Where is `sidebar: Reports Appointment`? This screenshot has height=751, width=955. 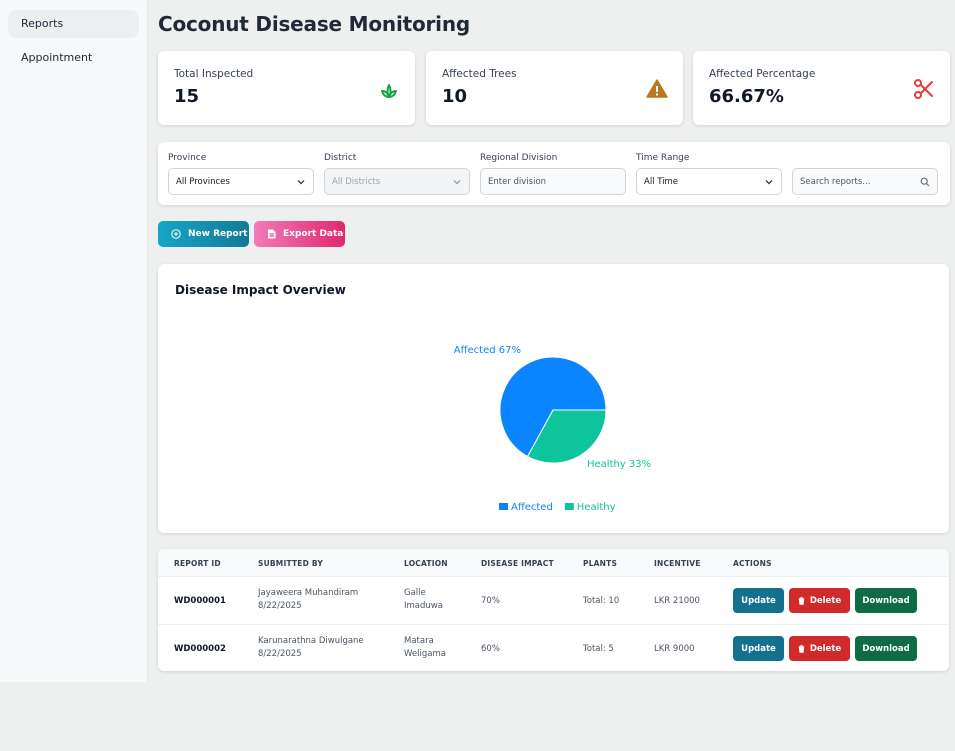
sidebar: Reports Appointment is located at coordinates (74, 341).